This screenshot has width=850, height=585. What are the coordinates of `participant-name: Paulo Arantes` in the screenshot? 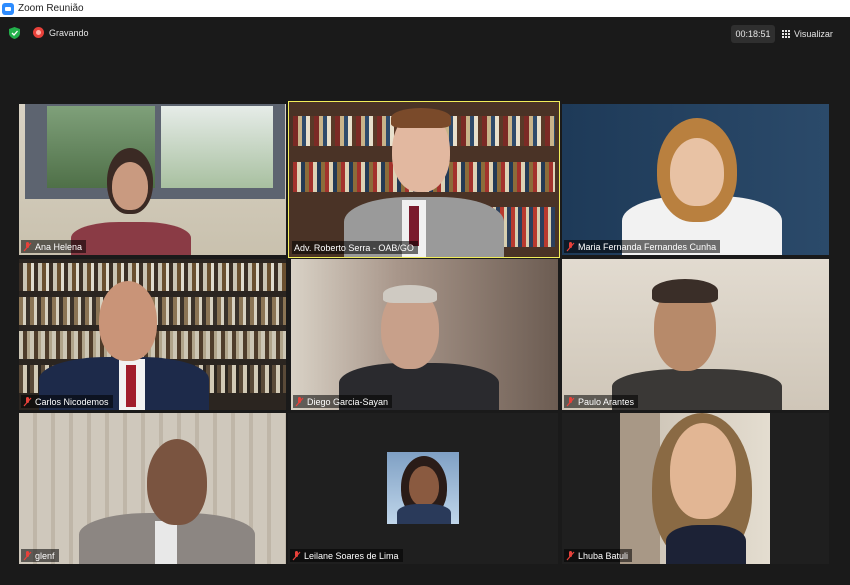 It's located at (606, 401).